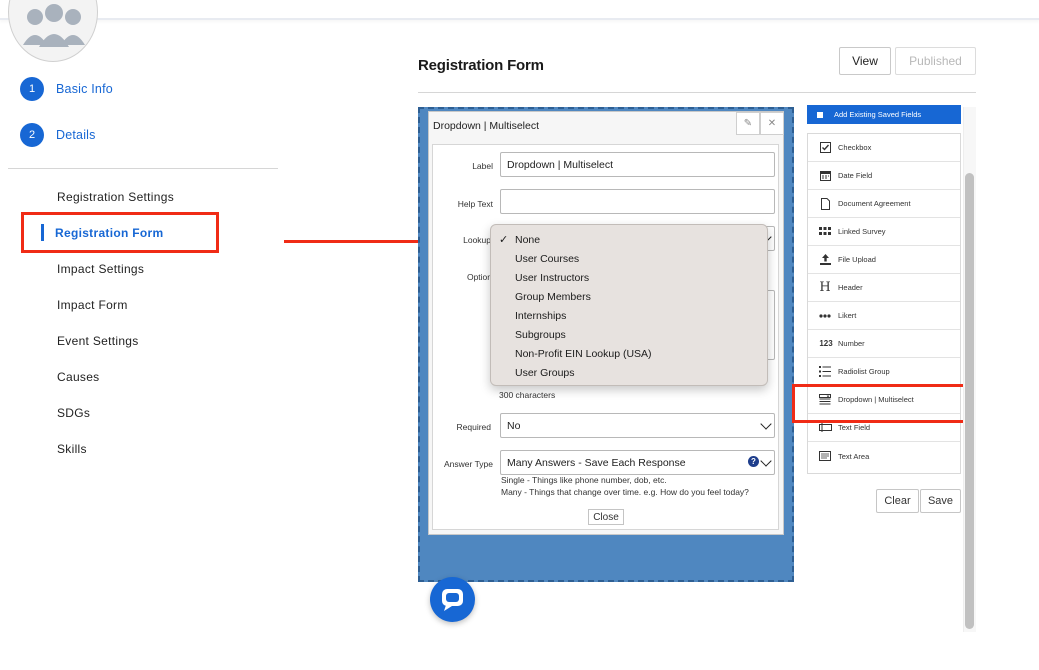  What do you see at coordinates (32, 89) in the screenshot?
I see `step-number: 1` at bounding box center [32, 89].